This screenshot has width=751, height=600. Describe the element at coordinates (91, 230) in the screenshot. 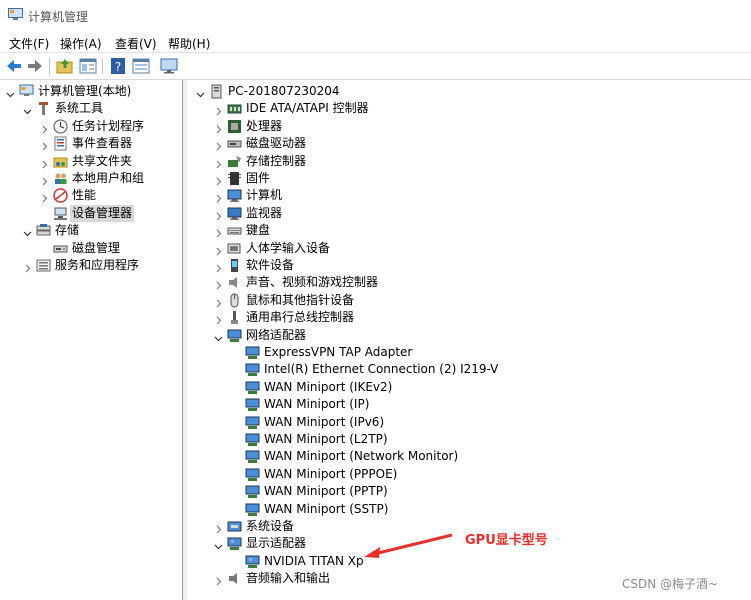

I see `nav-tree-row: 存储` at that location.